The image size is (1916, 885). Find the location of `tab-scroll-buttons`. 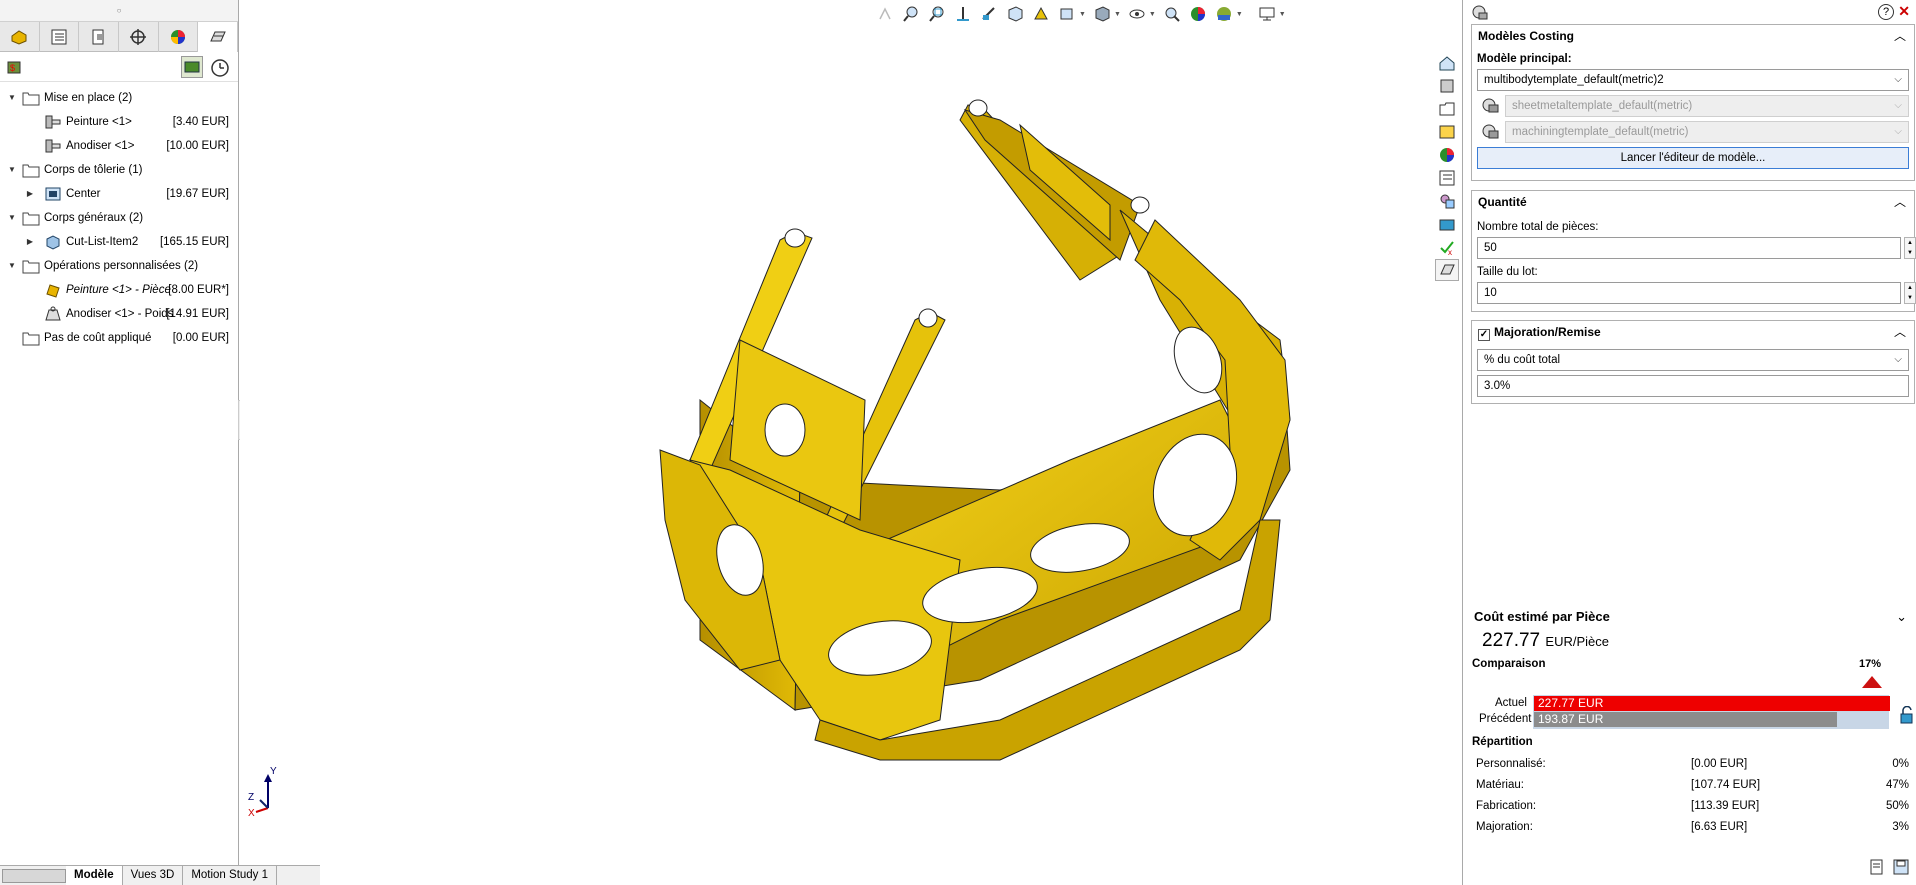

tab-scroll-buttons is located at coordinates (34, 875).